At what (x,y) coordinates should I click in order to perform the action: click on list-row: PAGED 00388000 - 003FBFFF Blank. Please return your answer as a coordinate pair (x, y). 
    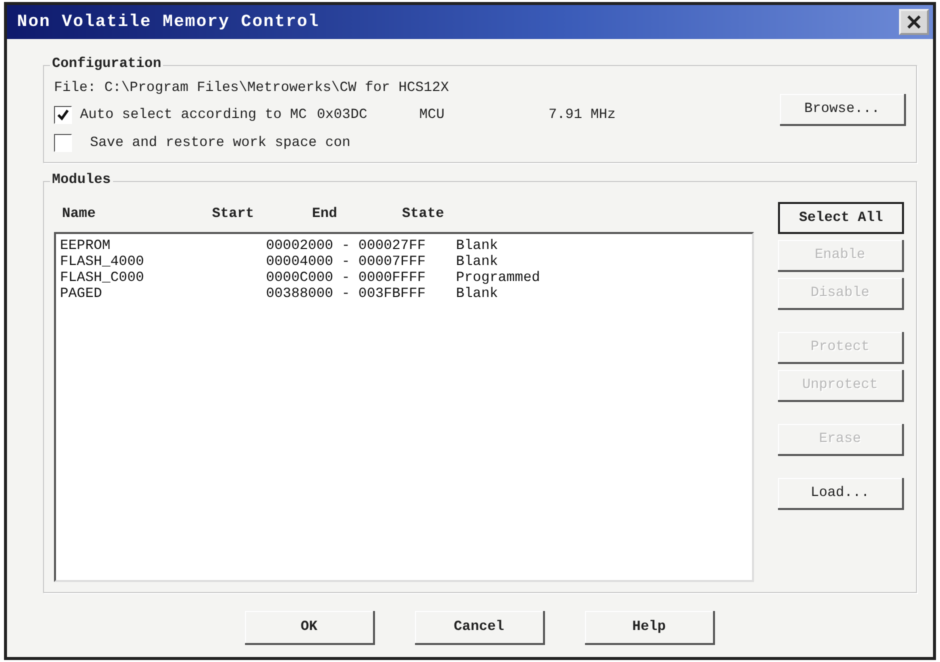
    Looking at the image, I should click on (404, 294).